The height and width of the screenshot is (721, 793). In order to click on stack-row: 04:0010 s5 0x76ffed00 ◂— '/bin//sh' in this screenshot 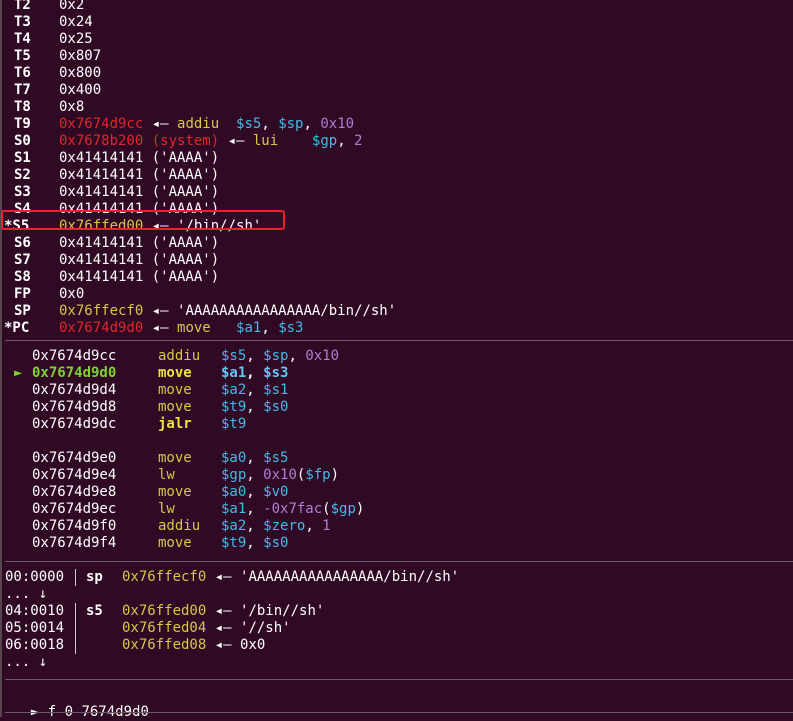, I will do `click(396, 611)`.